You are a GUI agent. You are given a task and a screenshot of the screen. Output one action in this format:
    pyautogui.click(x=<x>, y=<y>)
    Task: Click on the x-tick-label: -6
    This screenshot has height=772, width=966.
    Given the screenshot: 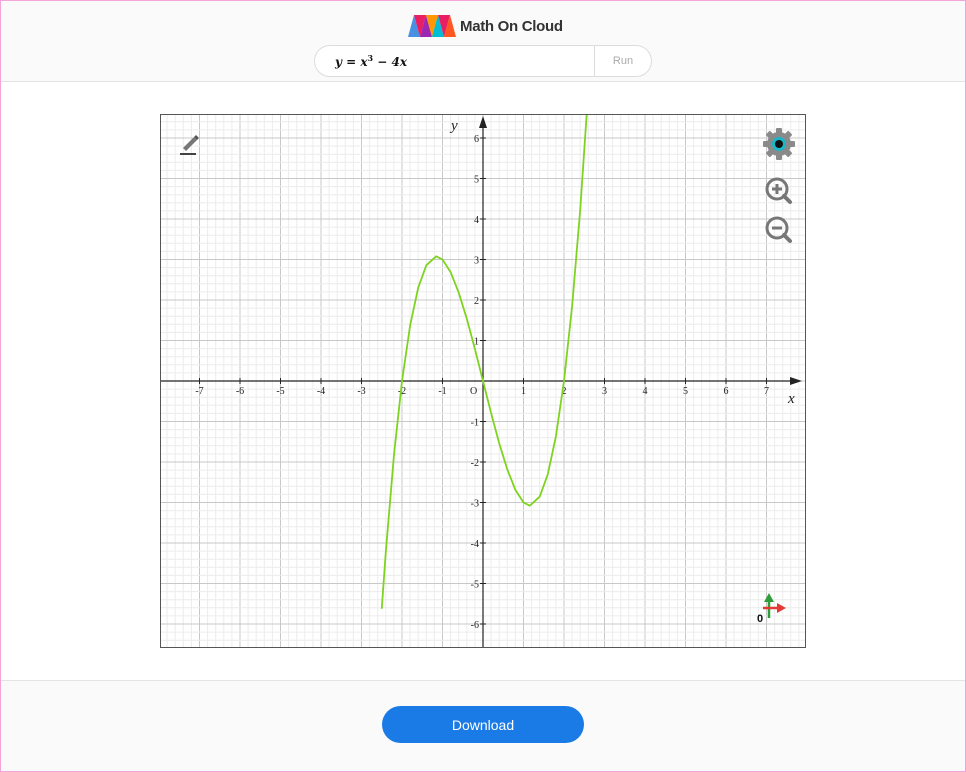 What is the action you would take?
    pyautogui.click(x=240, y=391)
    